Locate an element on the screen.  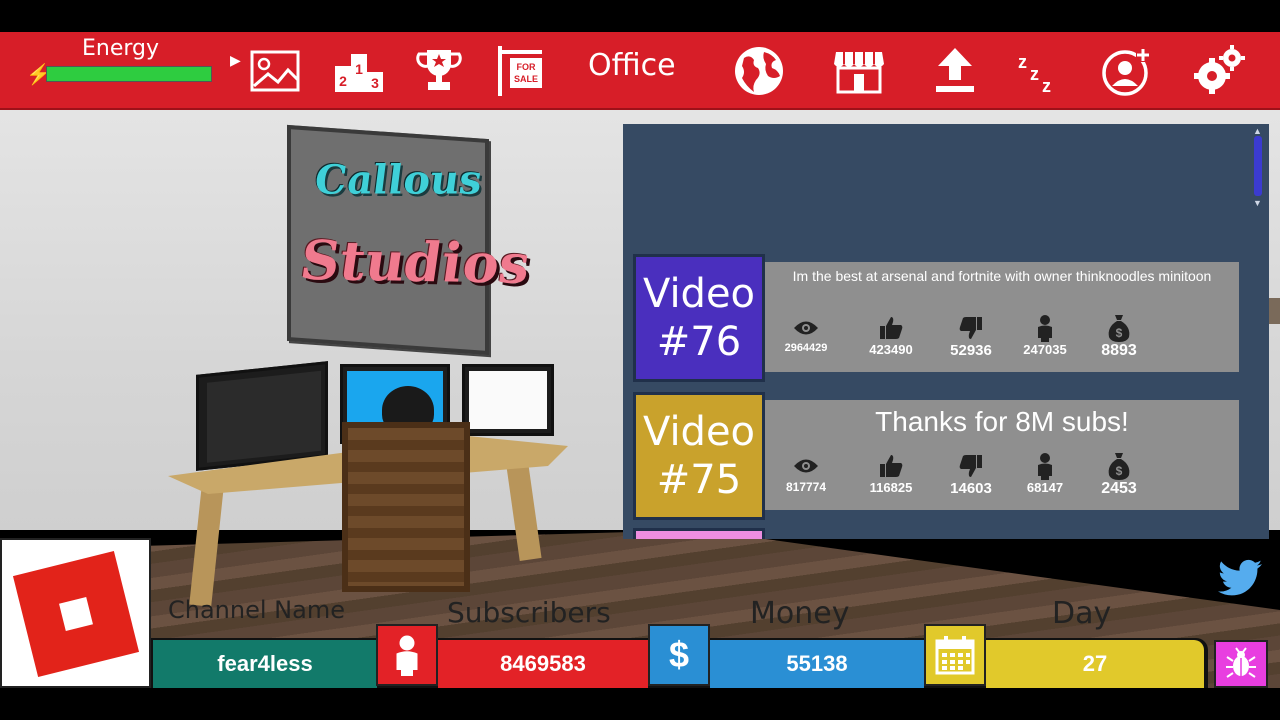
energy-bar-fill is located at coordinates (129, 74).